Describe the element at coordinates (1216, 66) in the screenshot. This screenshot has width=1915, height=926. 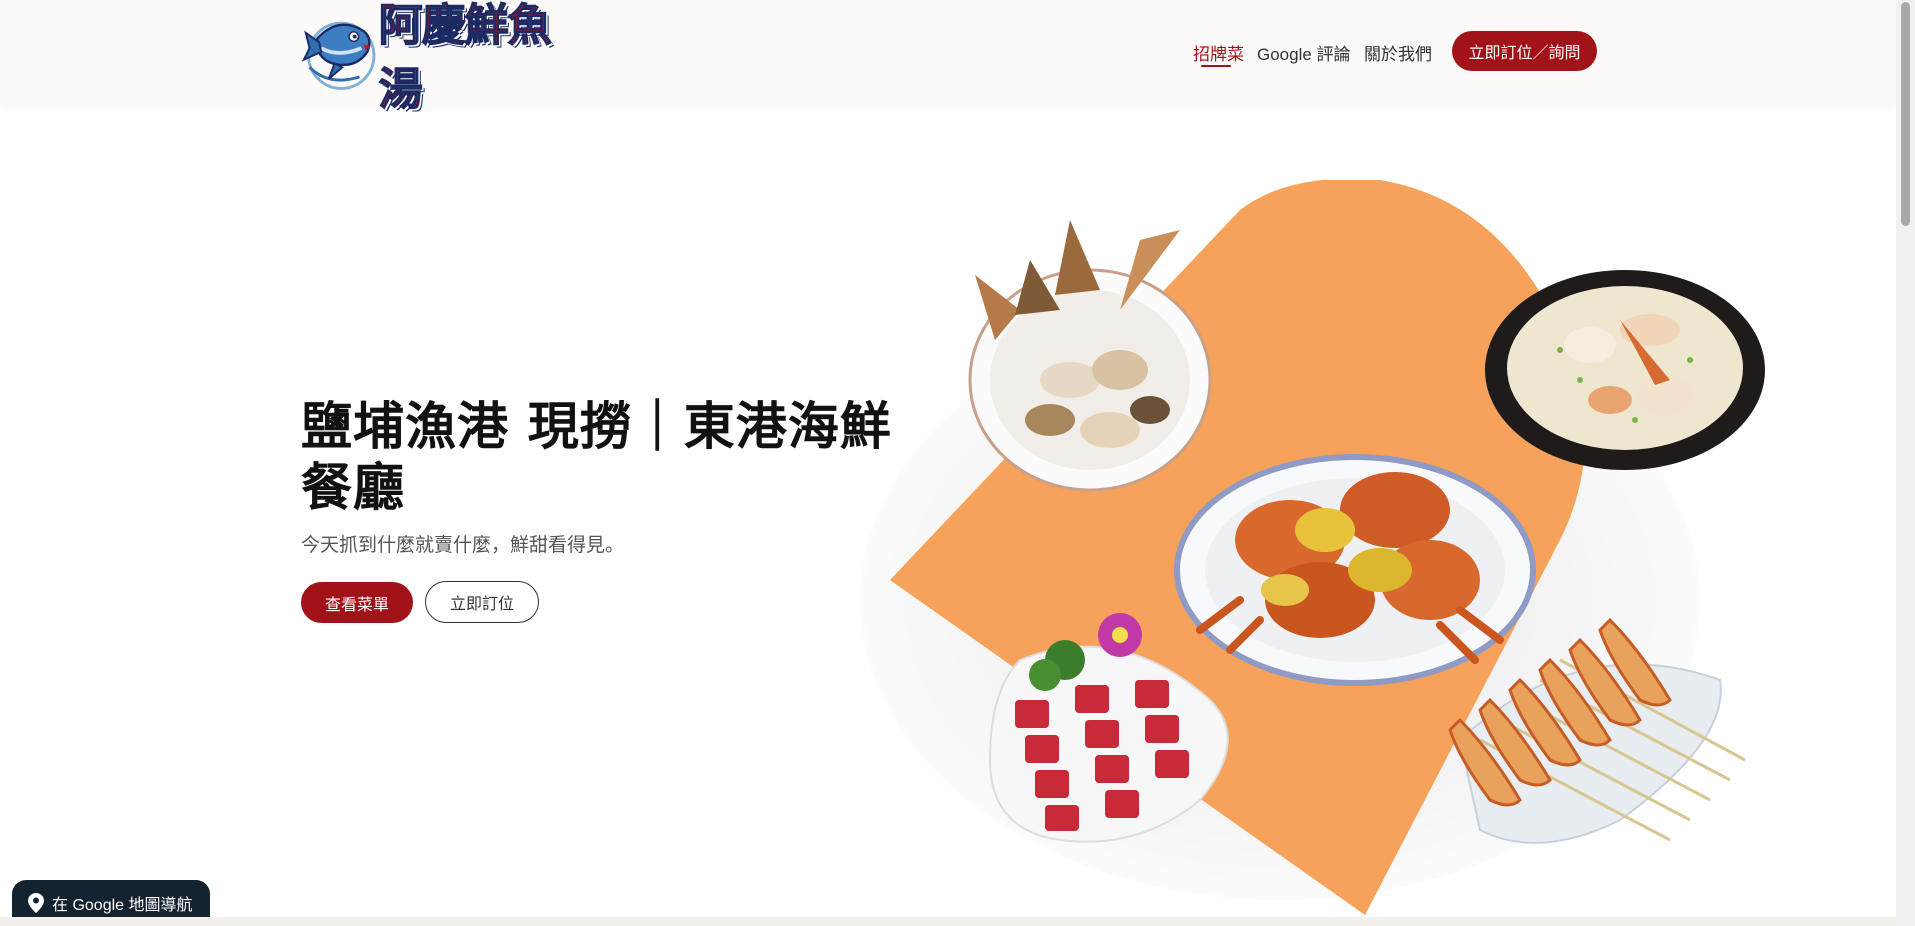
I see `nav-active-indicator` at that location.